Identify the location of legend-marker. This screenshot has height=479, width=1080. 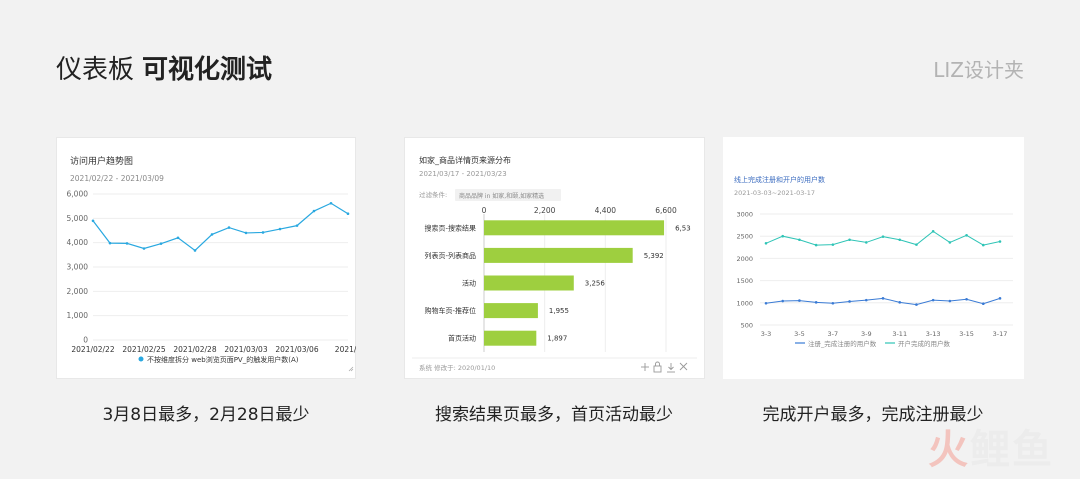
(141, 359).